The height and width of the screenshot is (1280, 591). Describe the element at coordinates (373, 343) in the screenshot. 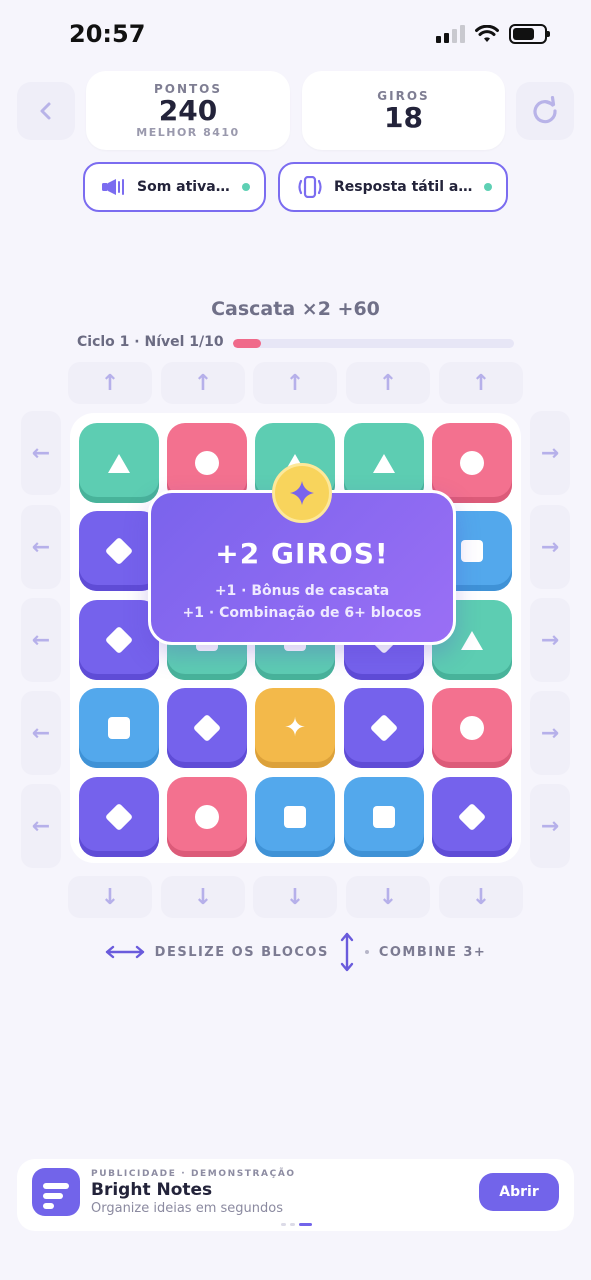

I see `level-progress-bar` at that location.